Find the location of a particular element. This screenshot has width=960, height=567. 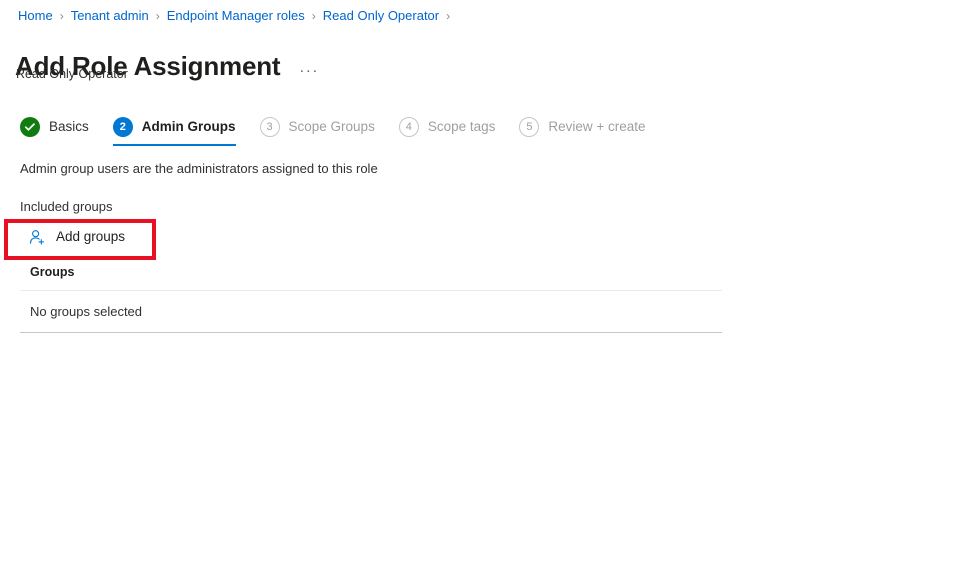

groups-table-column-header: Groups is located at coordinates (371, 277).